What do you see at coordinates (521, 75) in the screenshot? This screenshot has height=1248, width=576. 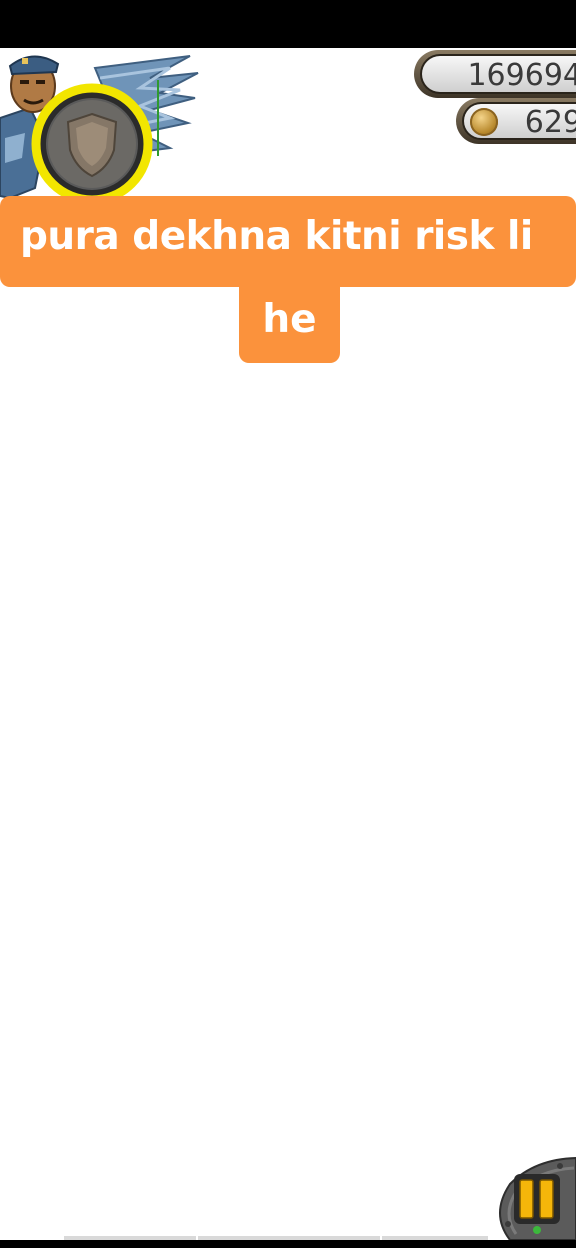 I see `score-value: 169694` at bounding box center [521, 75].